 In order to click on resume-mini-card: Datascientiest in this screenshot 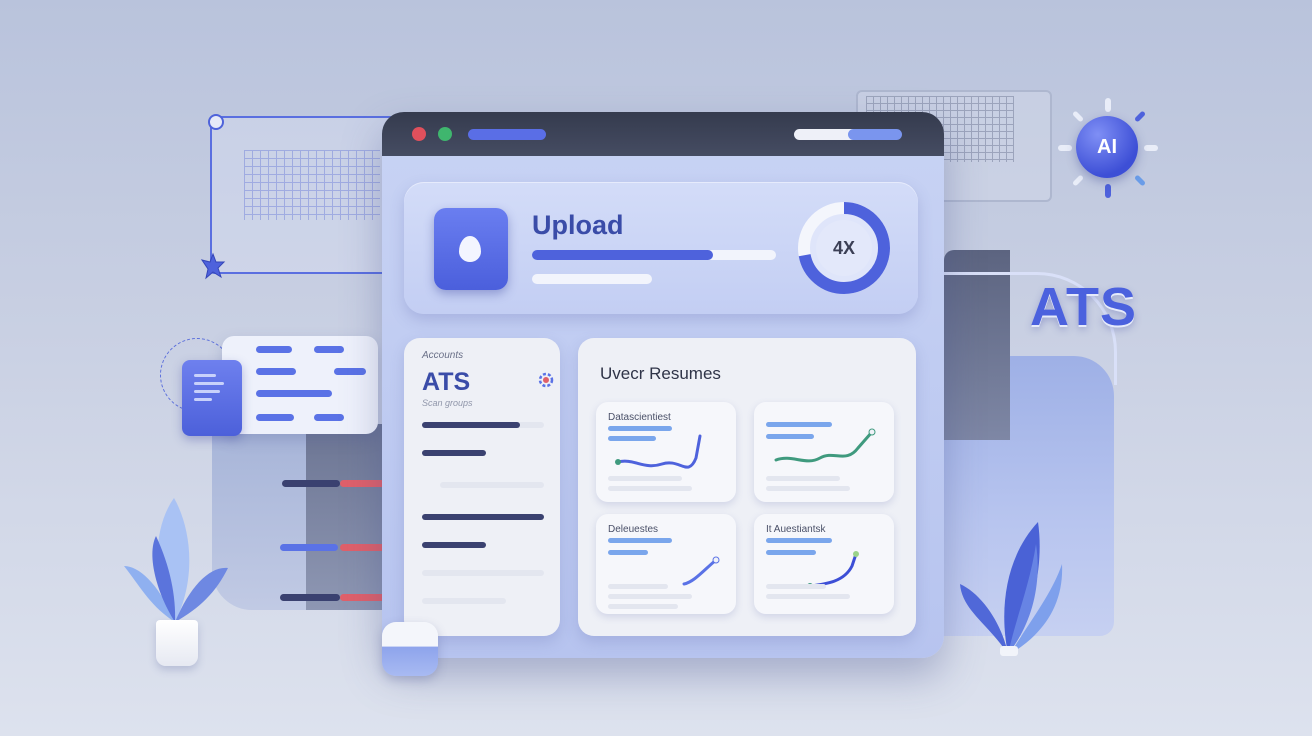, I will do `click(666, 452)`.